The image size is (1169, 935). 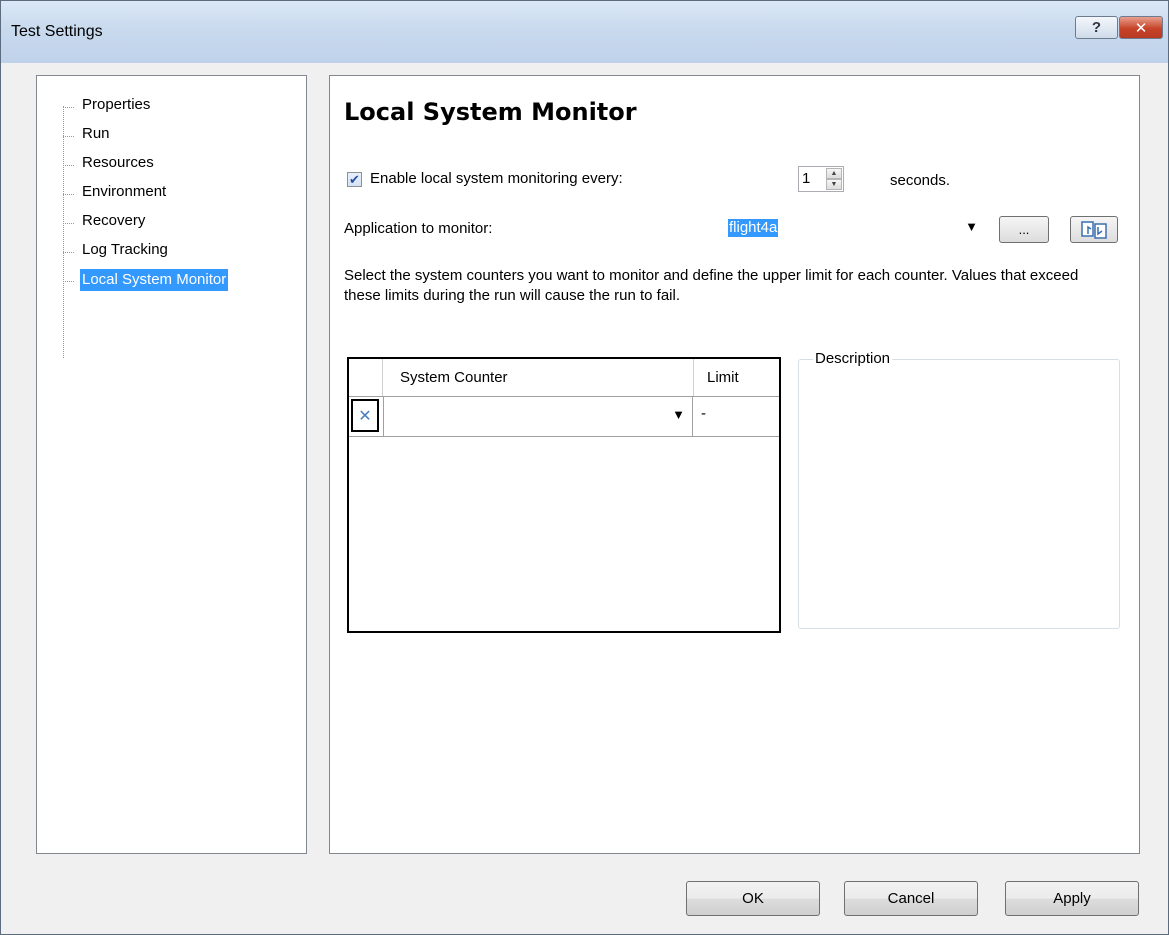 What do you see at coordinates (753, 228) in the screenshot?
I see `application-value: flight4a` at bounding box center [753, 228].